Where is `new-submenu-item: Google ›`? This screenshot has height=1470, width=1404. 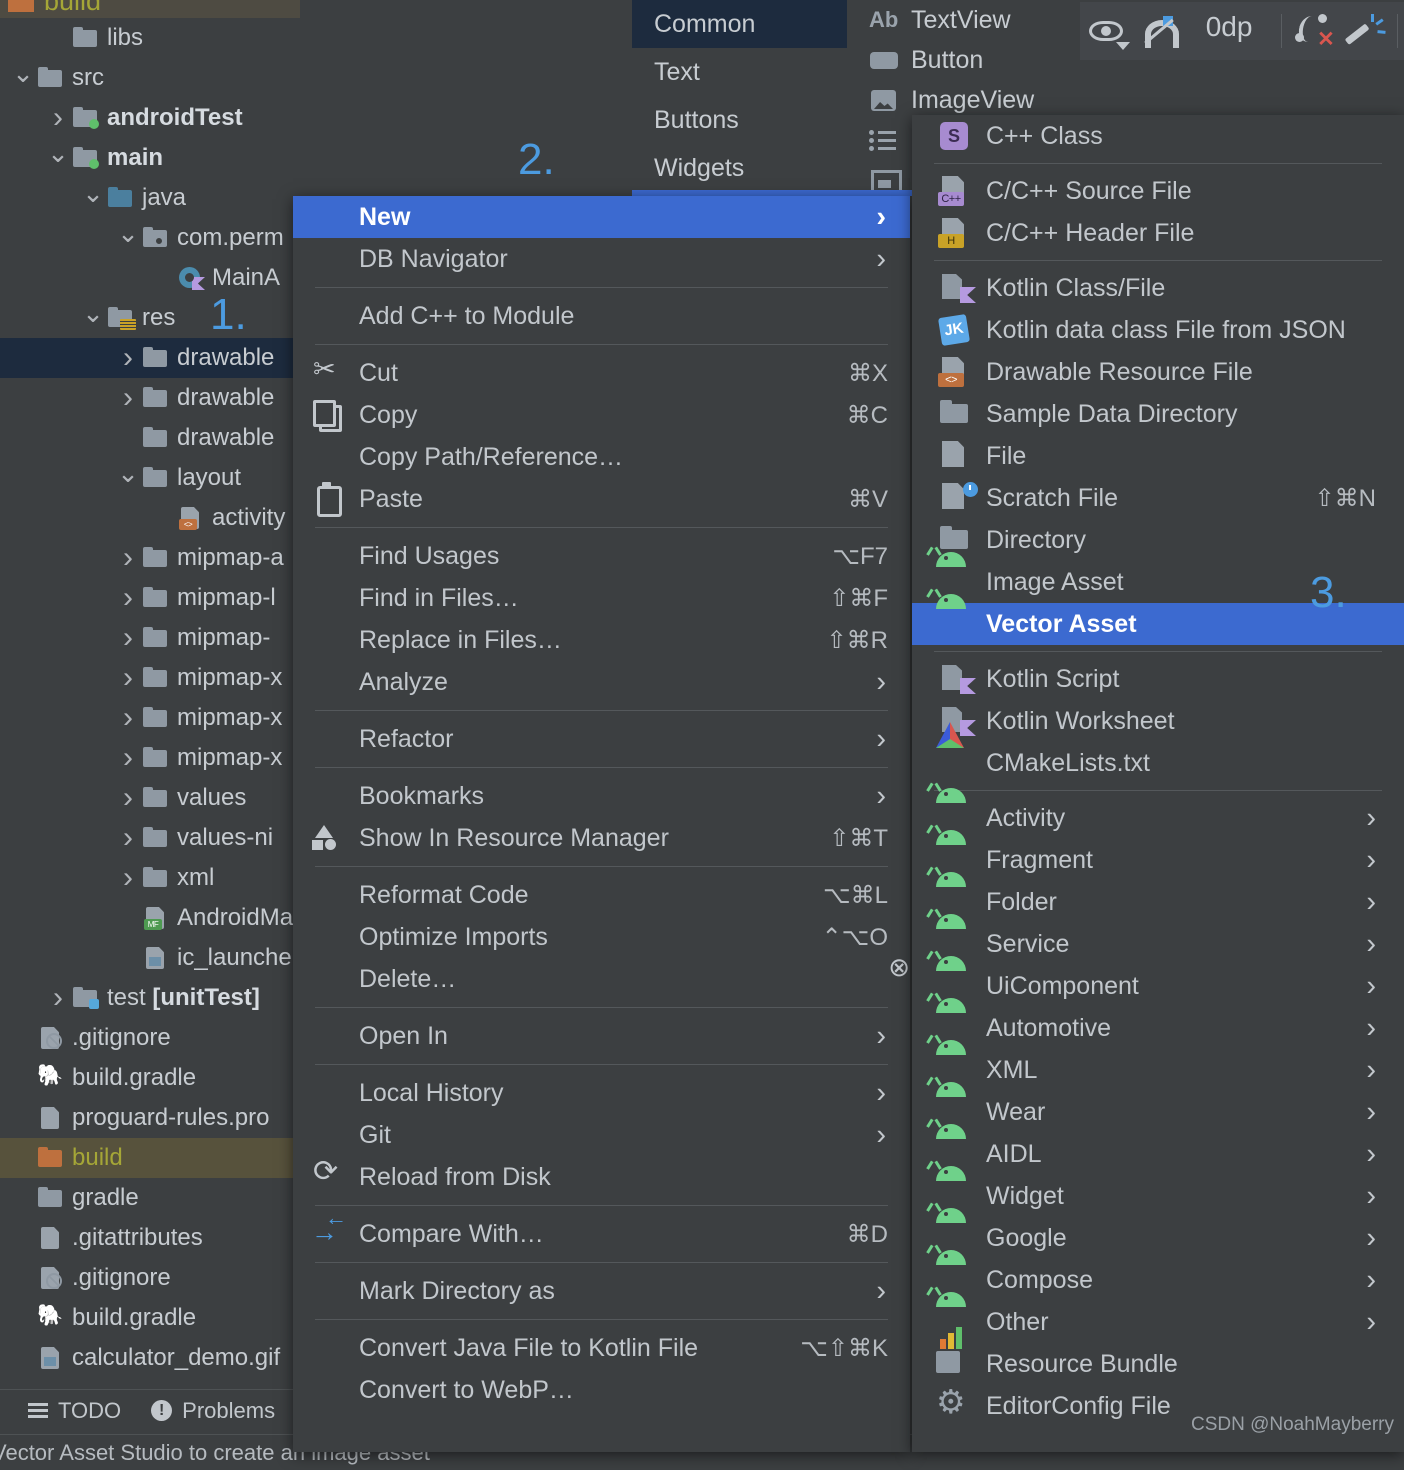 new-submenu-item: Google › is located at coordinates (1158, 1230).